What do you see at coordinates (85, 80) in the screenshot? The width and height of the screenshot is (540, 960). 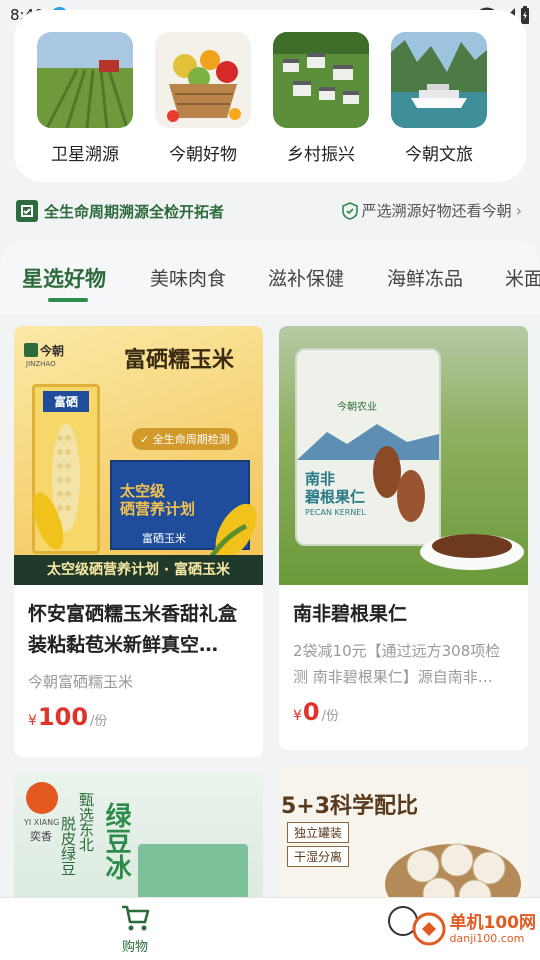 I see `satellite-farm-image` at bounding box center [85, 80].